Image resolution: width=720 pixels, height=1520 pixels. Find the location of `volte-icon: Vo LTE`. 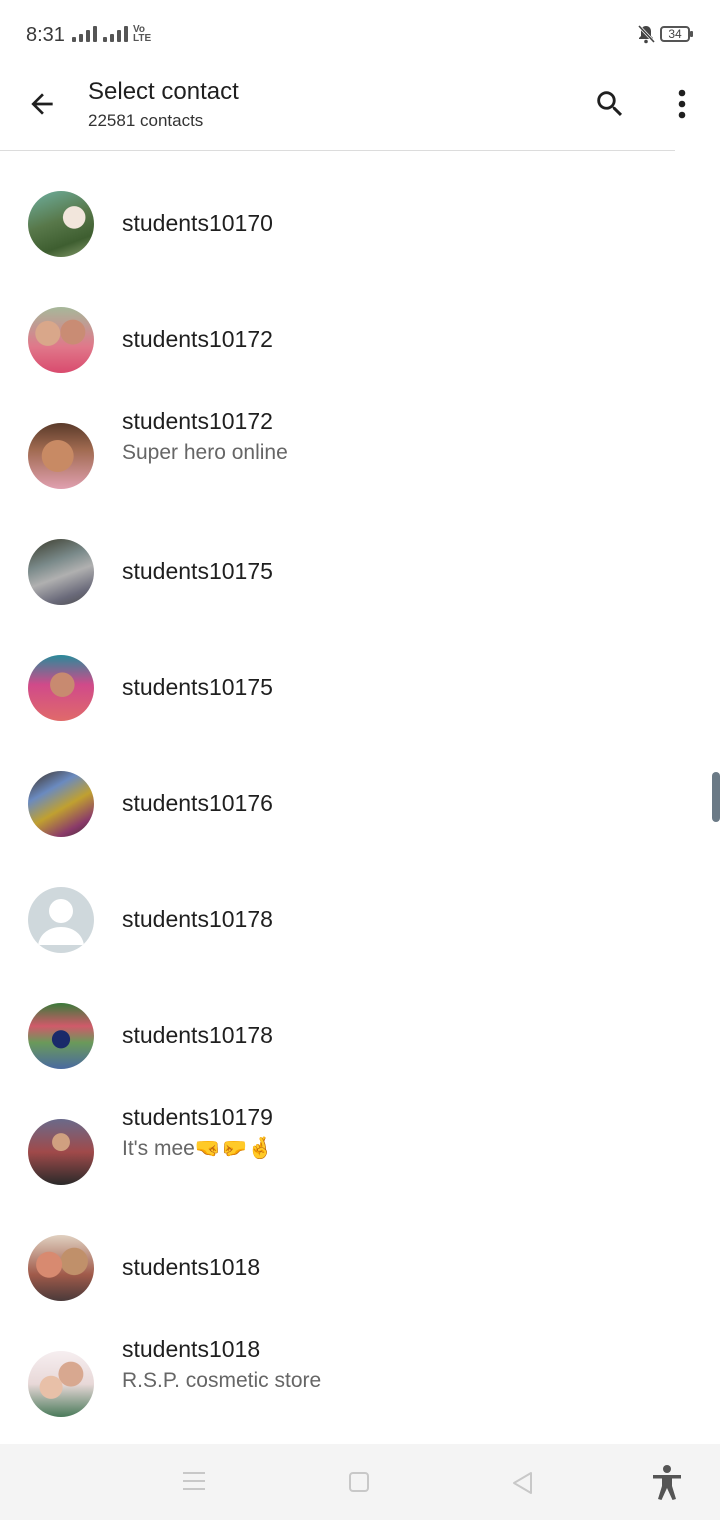

volte-icon: Vo LTE is located at coordinates (142, 34).